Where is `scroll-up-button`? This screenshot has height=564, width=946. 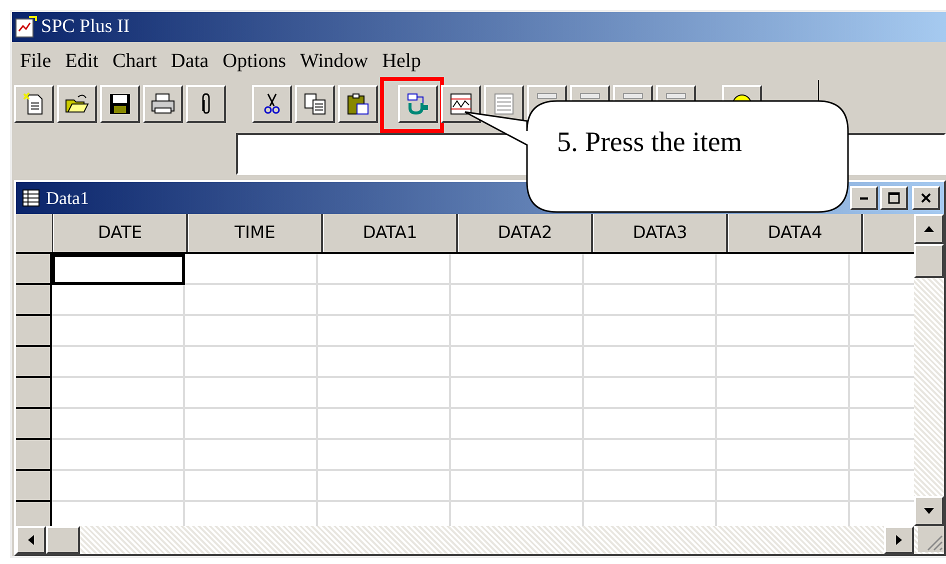
scroll-up-button is located at coordinates (929, 229).